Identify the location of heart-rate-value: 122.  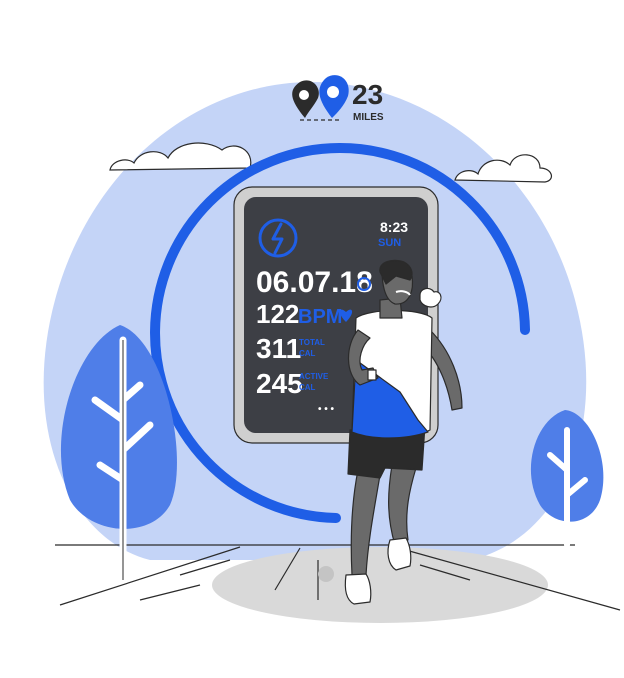
(277, 314).